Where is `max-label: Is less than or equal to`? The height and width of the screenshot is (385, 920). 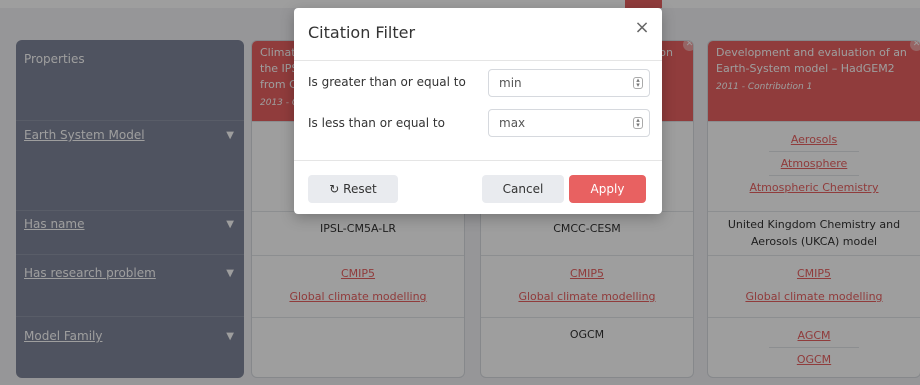 max-label: Is less than or equal to is located at coordinates (376, 123).